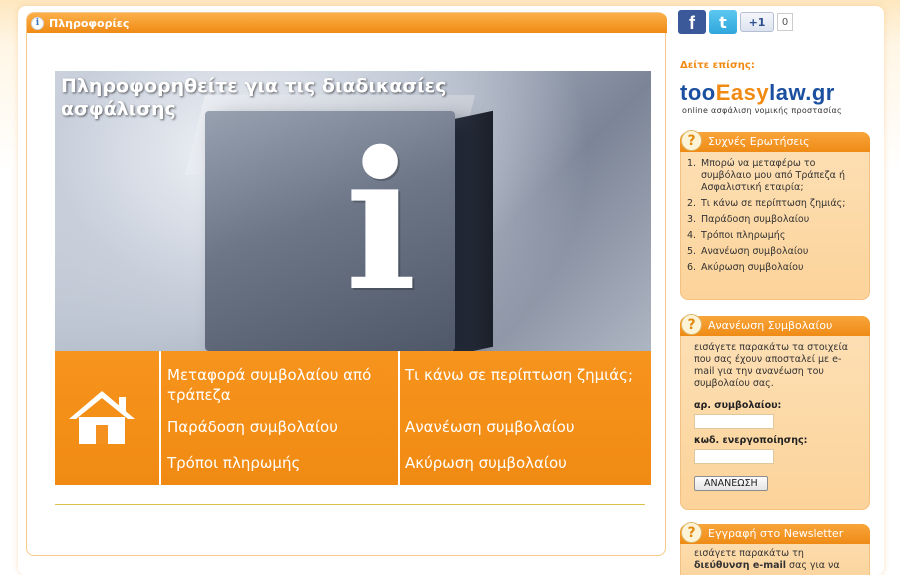 The height and width of the screenshot is (575, 900). Describe the element at coordinates (734, 456) in the screenshot. I see `activation-code-input` at that location.